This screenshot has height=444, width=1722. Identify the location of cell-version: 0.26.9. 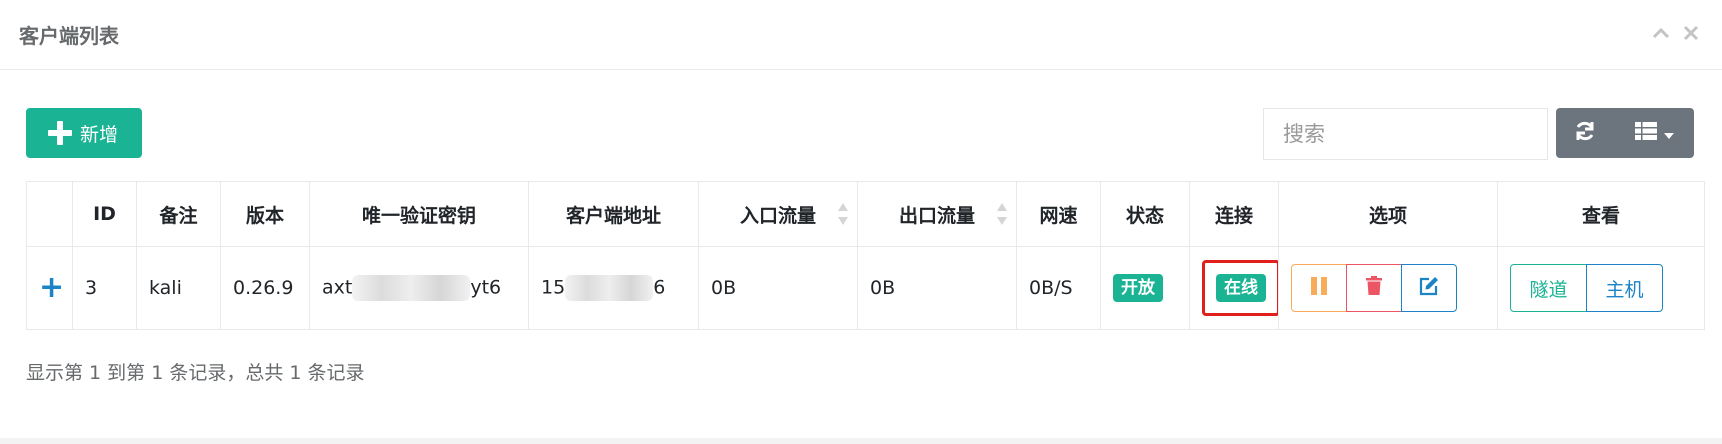
(265, 288).